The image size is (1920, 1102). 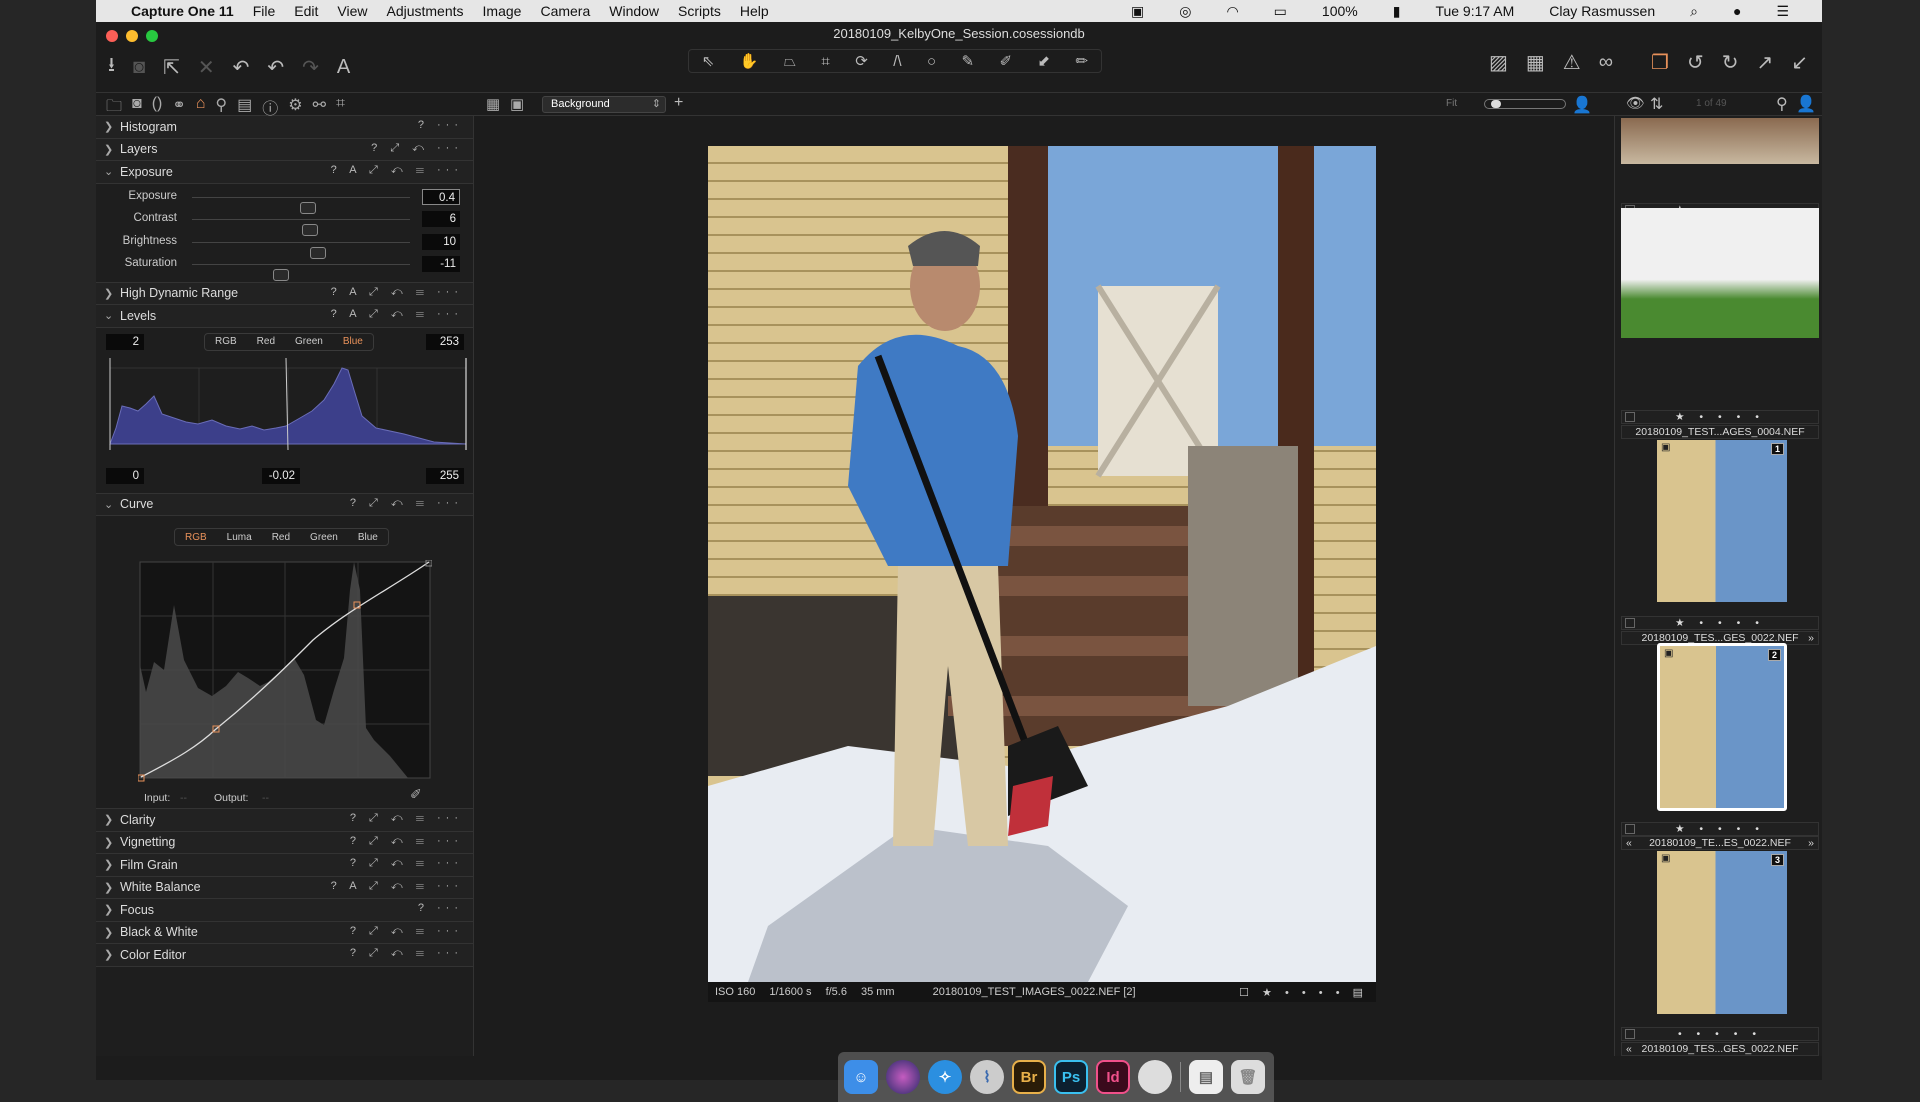 I want to click on sort-icon: ⇅, so click(x=1656, y=104).